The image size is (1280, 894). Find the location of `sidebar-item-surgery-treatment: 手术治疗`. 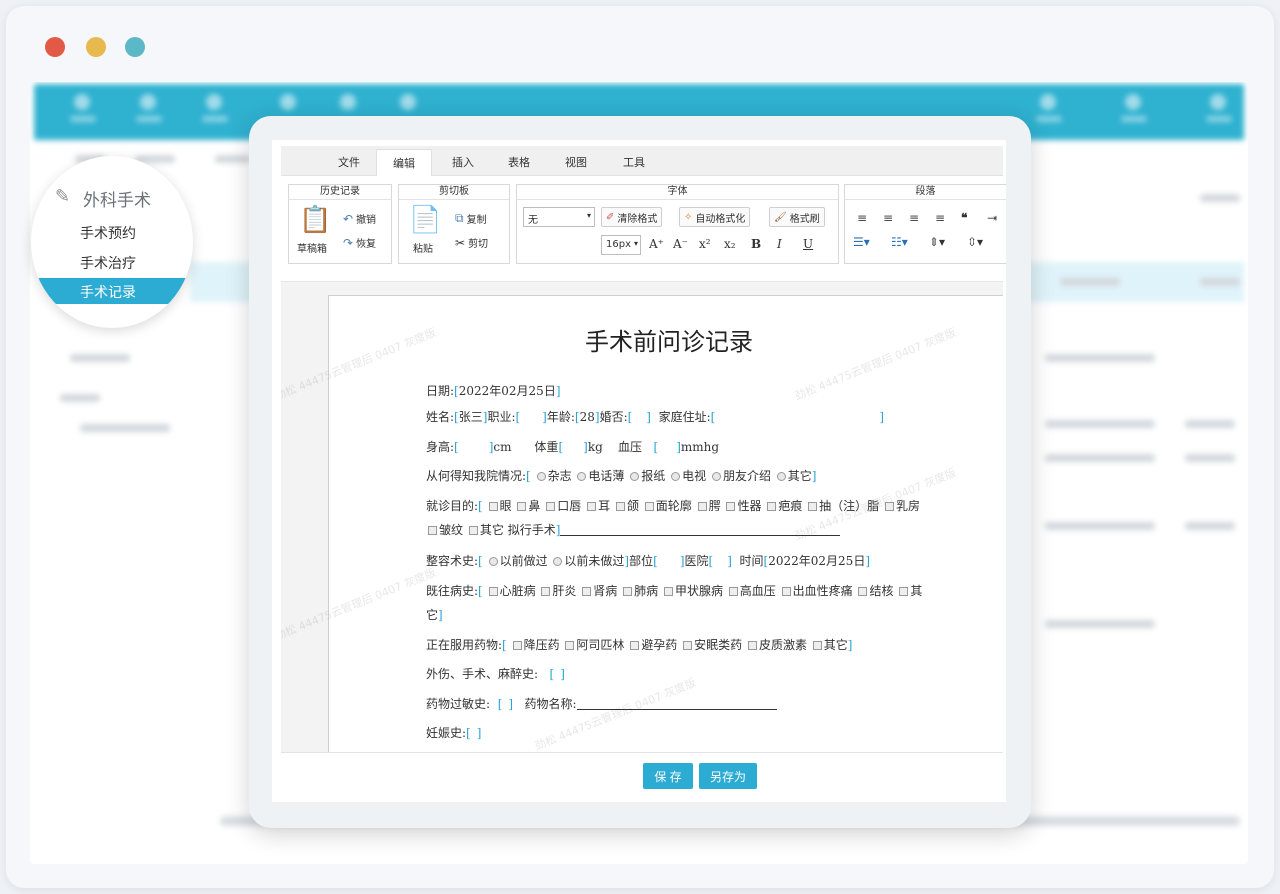

sidebar-item-surgery-treatment: 手术治疗 is located at coordinates (108, 263).